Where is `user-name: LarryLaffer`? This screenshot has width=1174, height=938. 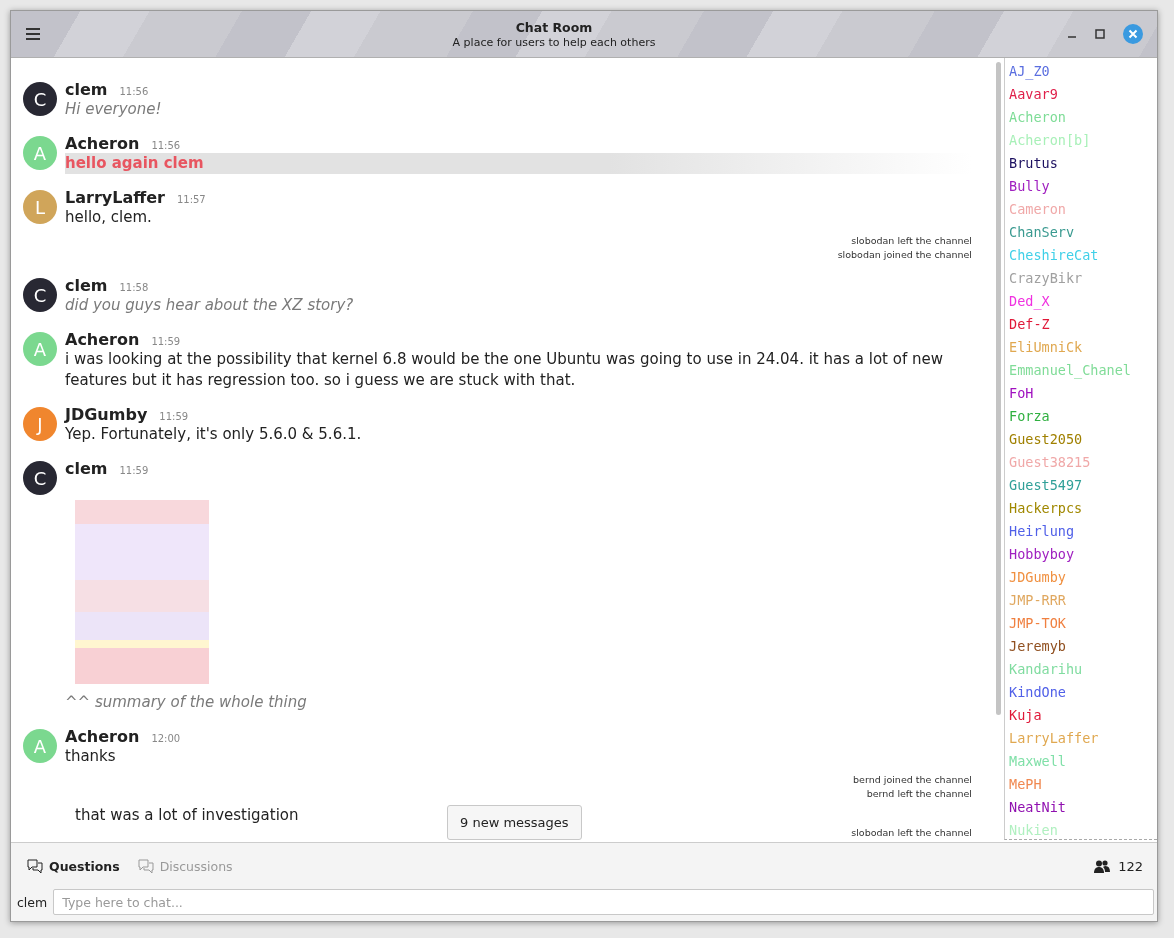 user-name: LarryLaffer is located at coordinates (115, 197).